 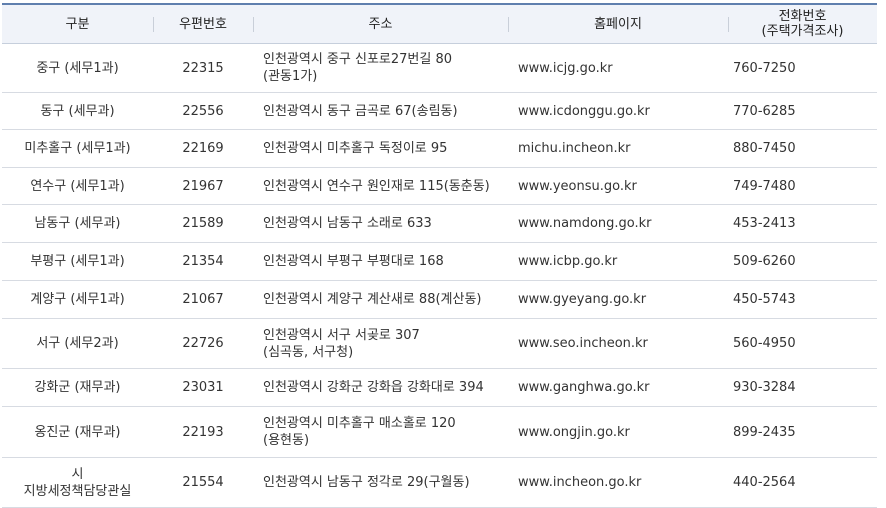 What do you see at coordinates (77, 223) in the screenshot?
I see `division-cell: 남동구 (세무과)` at bounding box center [77, 223].